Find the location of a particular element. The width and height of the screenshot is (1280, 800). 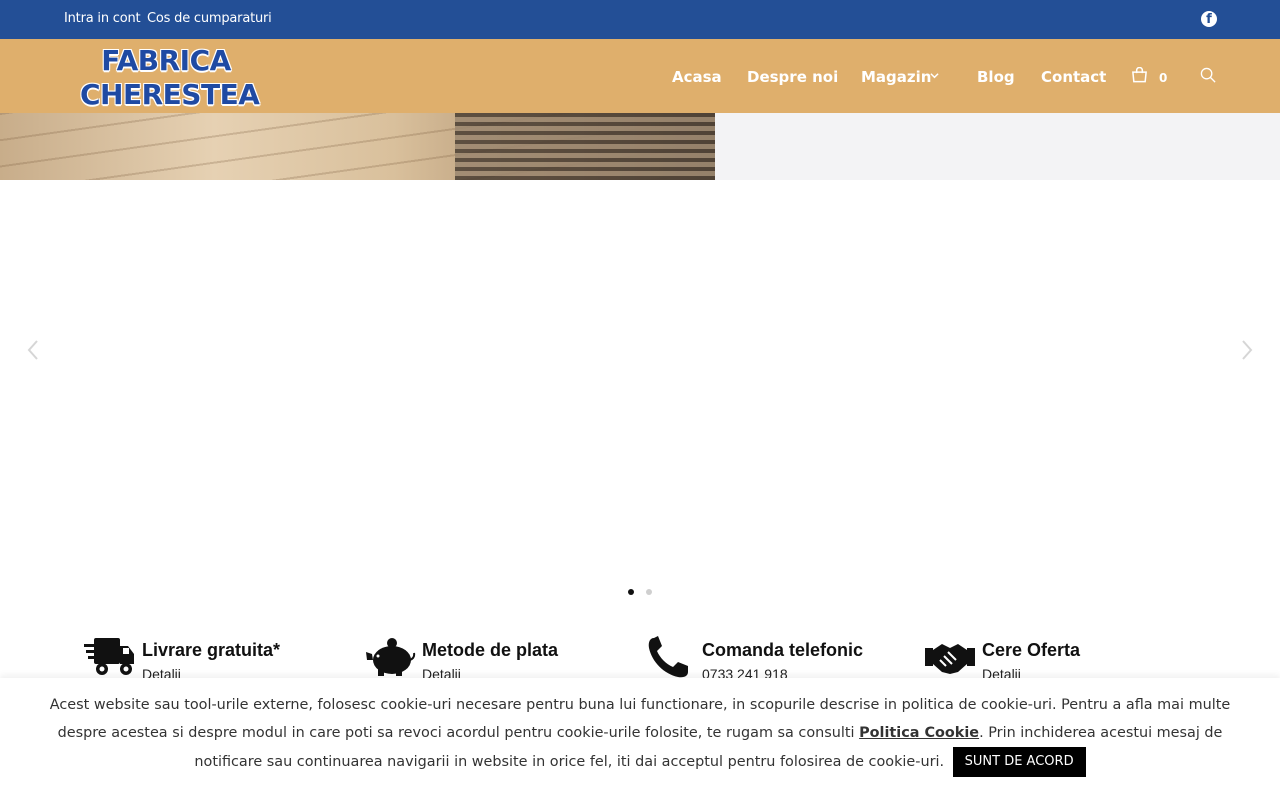

feature-payment: Metode de plata Detalii is located at coordinates (494, 659).